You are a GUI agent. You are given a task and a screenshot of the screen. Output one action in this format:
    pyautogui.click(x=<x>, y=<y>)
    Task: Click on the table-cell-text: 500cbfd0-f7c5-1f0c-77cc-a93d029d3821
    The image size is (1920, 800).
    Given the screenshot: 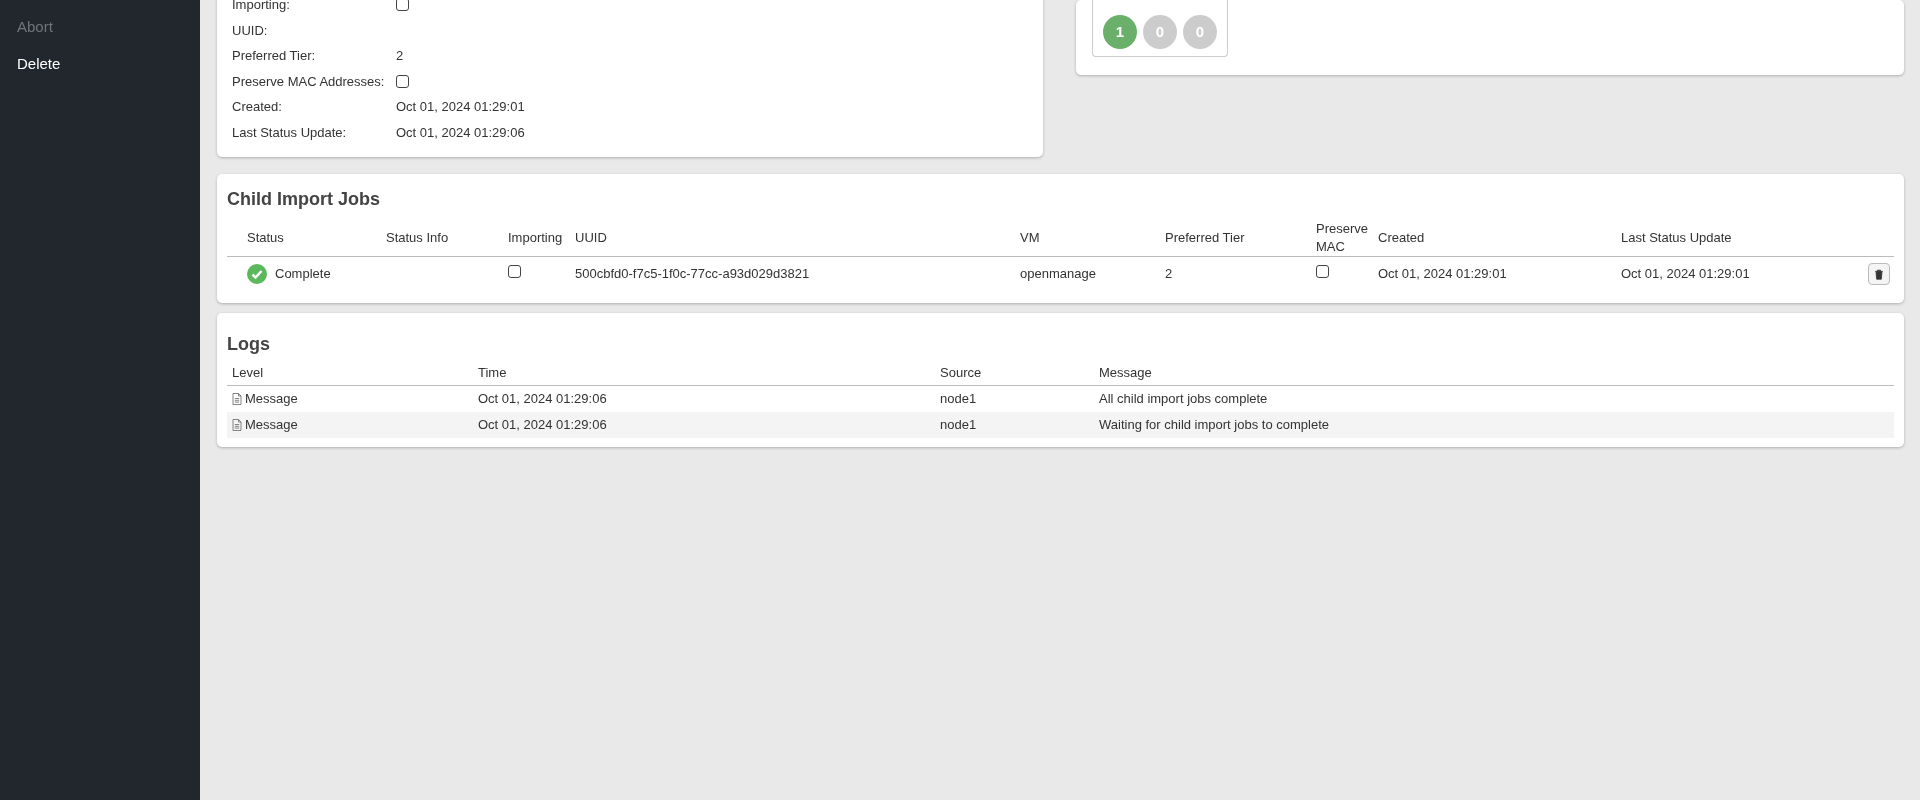 What is the action you would take?
    pyautogui.click(x=693, y=274)
    